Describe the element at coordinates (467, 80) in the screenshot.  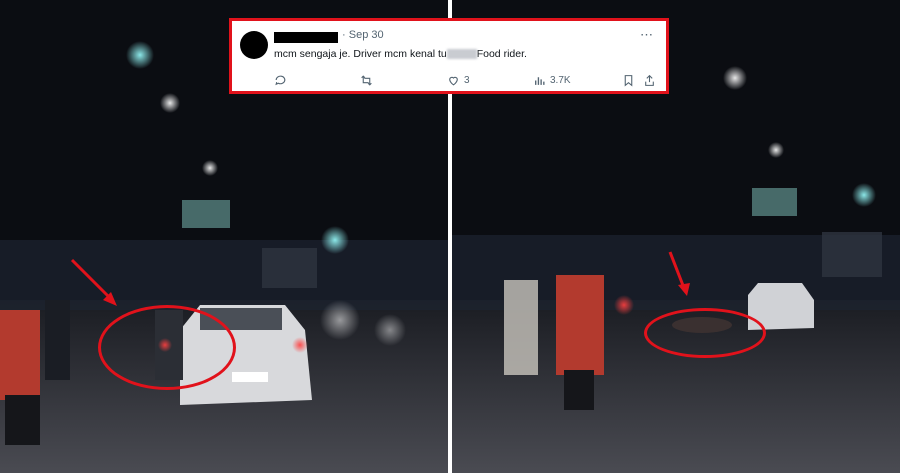
I see `like-count: 3` at that location.